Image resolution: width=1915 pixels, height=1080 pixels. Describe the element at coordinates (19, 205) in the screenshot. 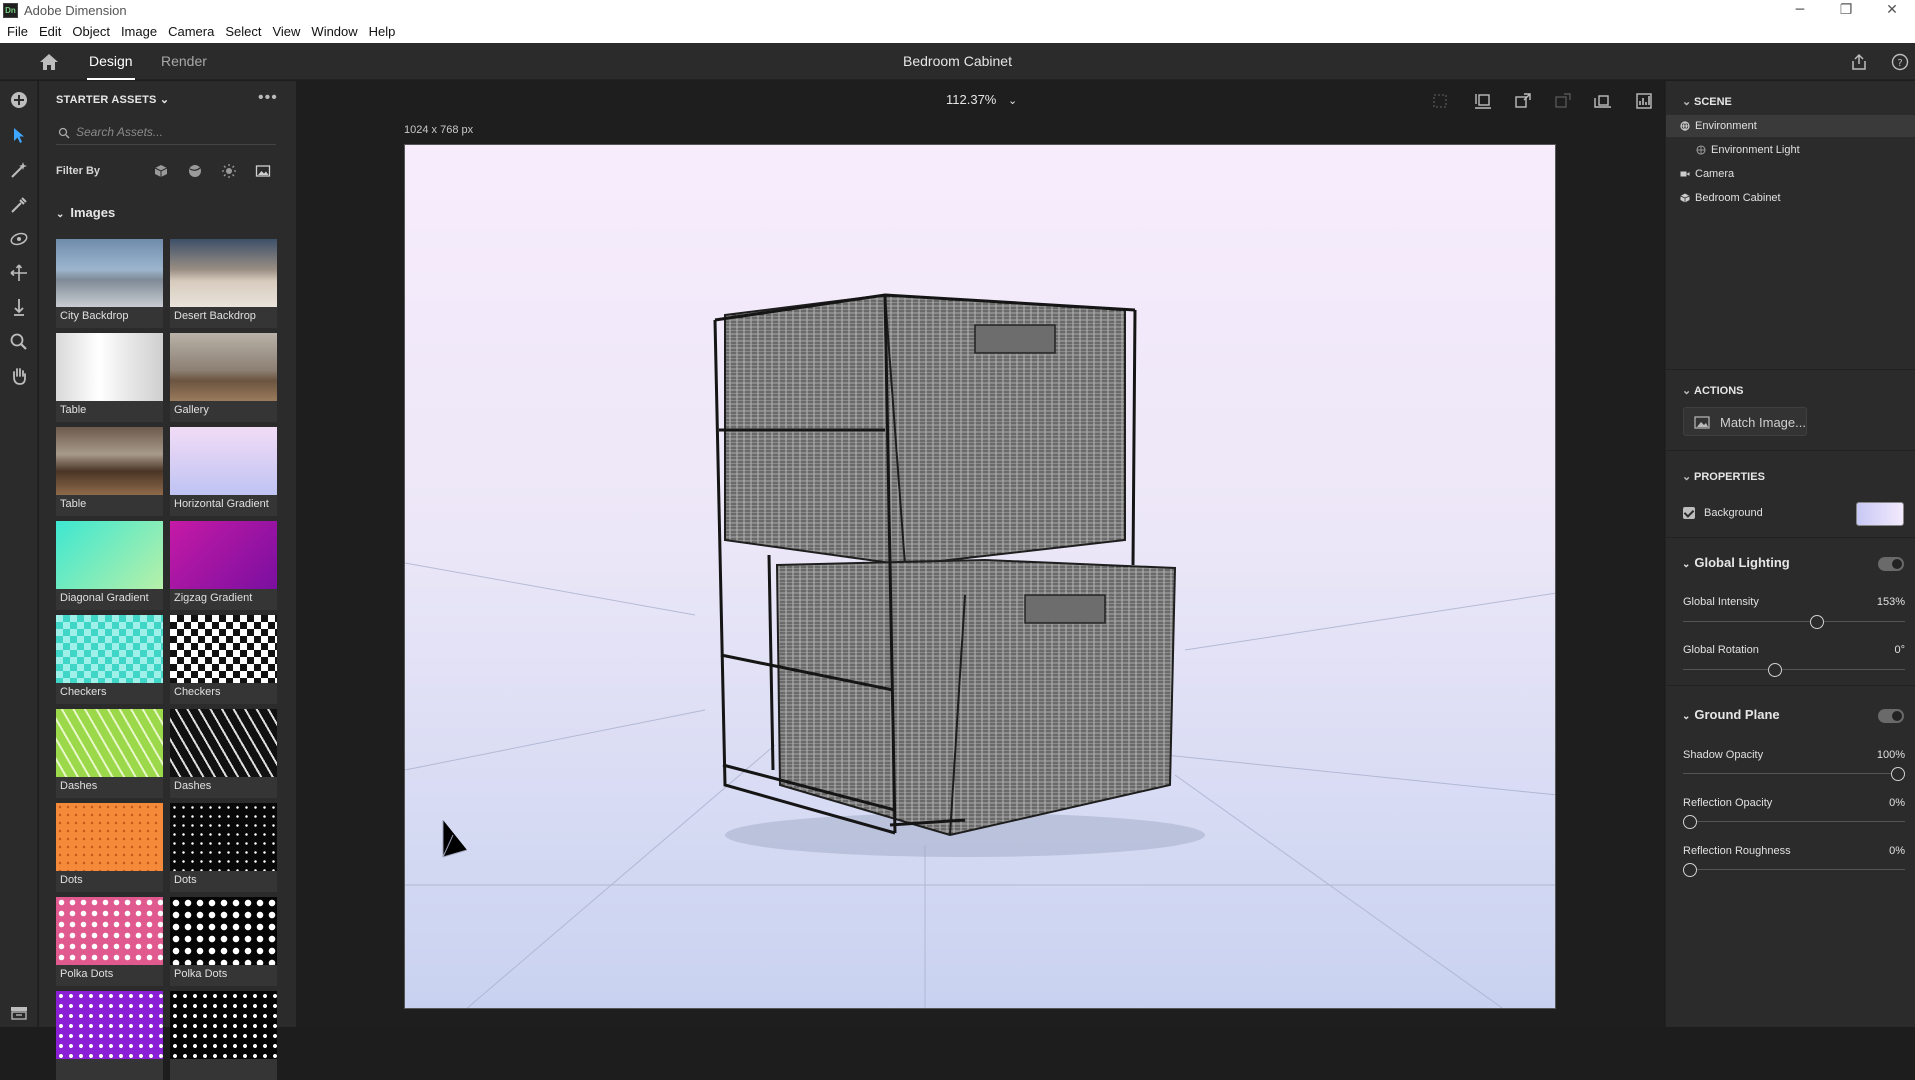

I see `sample-tool-icon` at that location.